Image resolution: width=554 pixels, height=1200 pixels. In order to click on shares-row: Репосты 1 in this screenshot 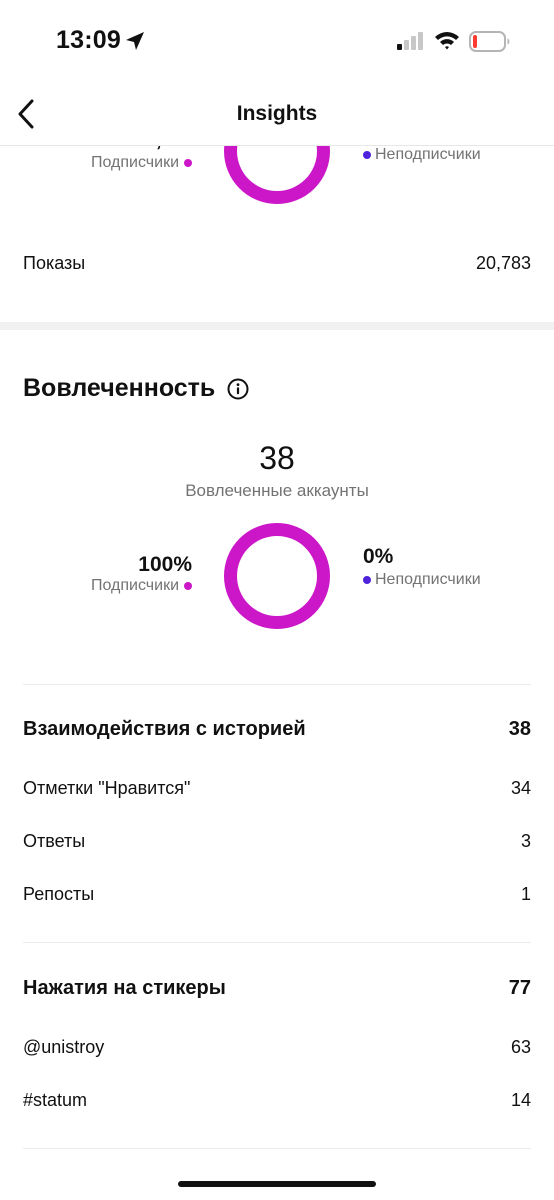, I will do `click(277, 894)`.